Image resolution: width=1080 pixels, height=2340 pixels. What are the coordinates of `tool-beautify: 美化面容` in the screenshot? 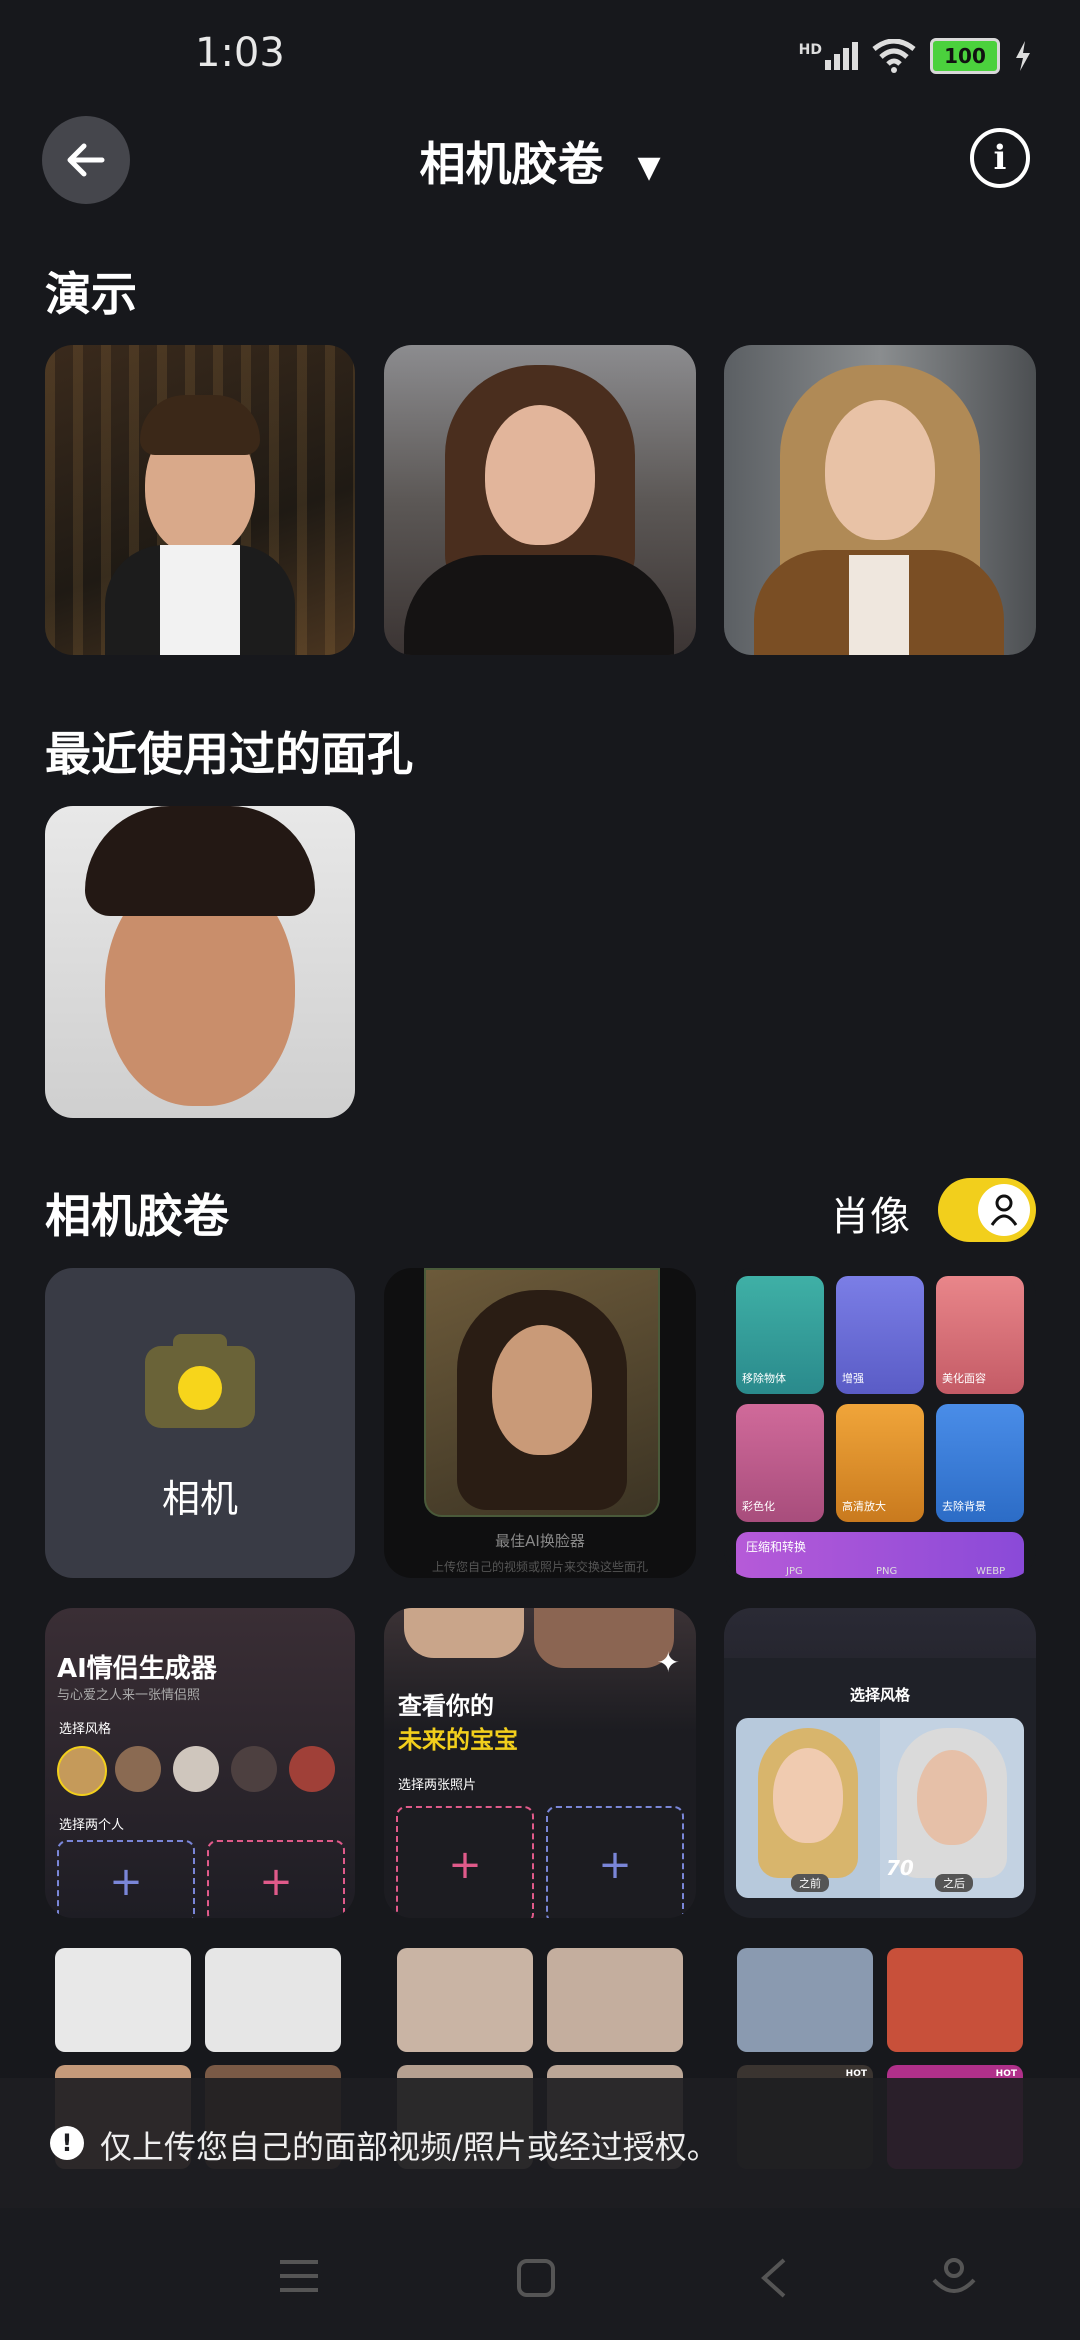 It's located at (980, 1335).